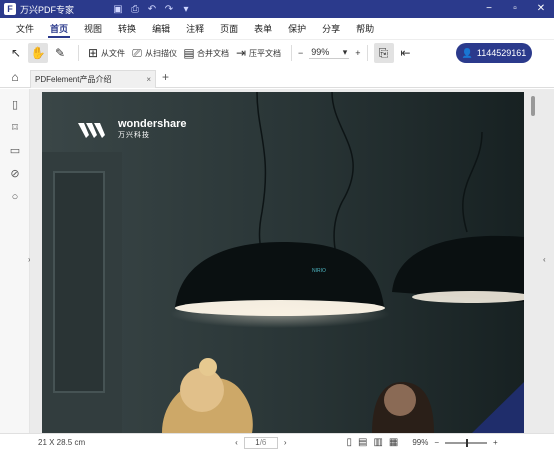  What do you see at coordinates (15, 127) in the screenshot?
I see `bookmark-icon: ⌑` at bounding box center [15, 127].